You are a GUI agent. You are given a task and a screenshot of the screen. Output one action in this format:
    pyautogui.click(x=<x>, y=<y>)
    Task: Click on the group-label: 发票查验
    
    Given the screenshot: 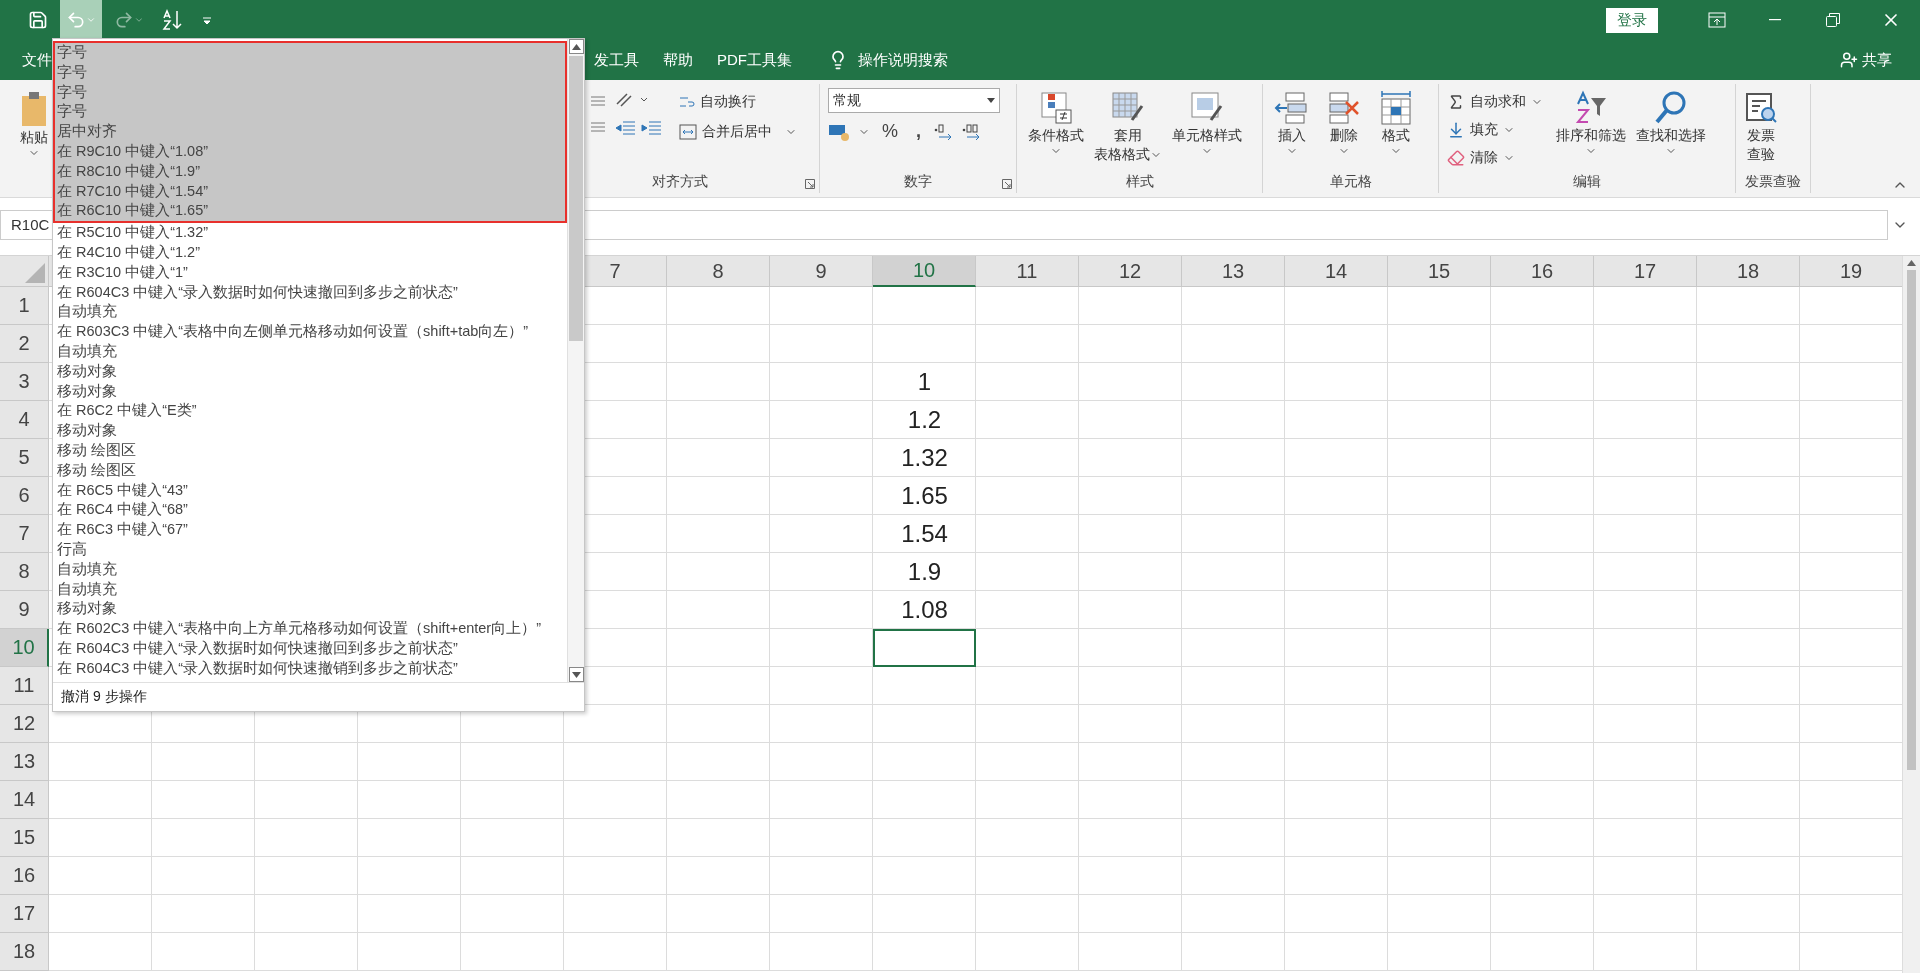 What is the action you would take?
    pyautogui.click(x=1773, y=181)
    